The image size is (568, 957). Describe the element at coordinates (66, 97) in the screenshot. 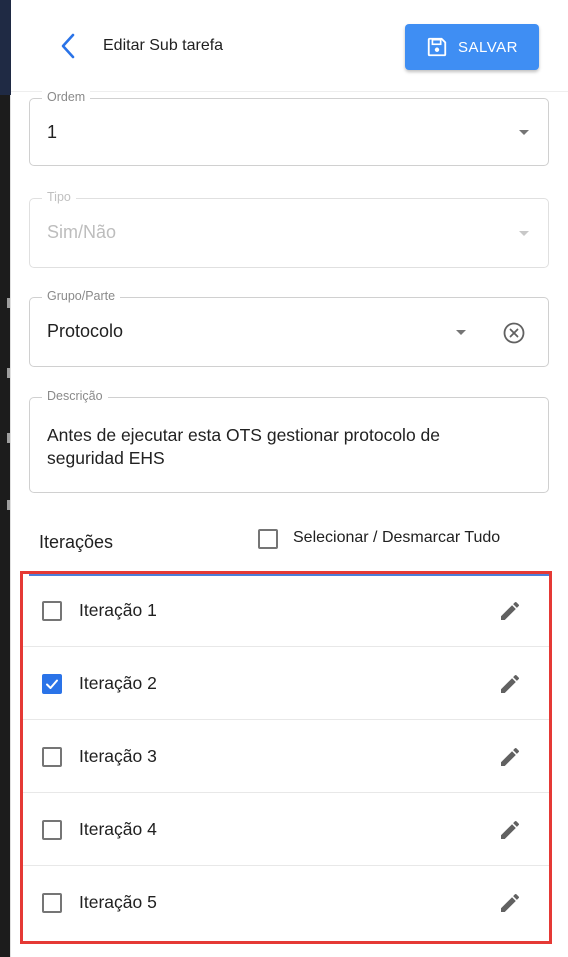

I see `ordem-label: Ordem` at that location.